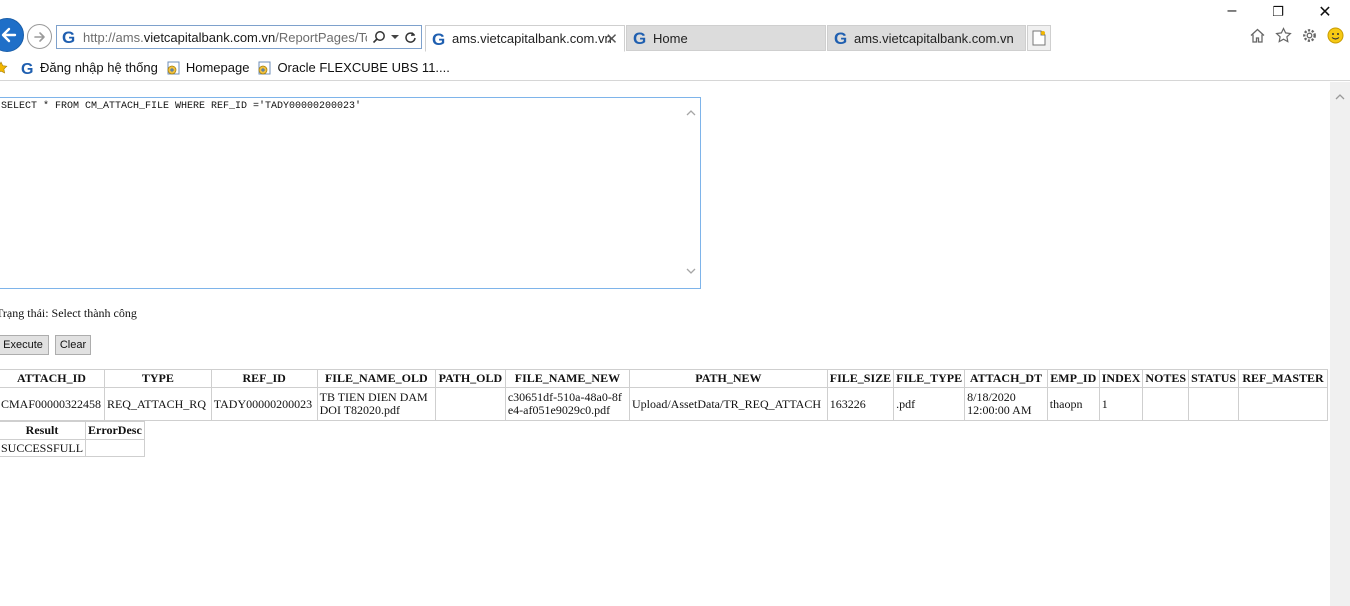 The image size is (1350, 606). Describe the element at coordinates (860, 404) in the screenshot. I see `table-cell: 163226` at that location.